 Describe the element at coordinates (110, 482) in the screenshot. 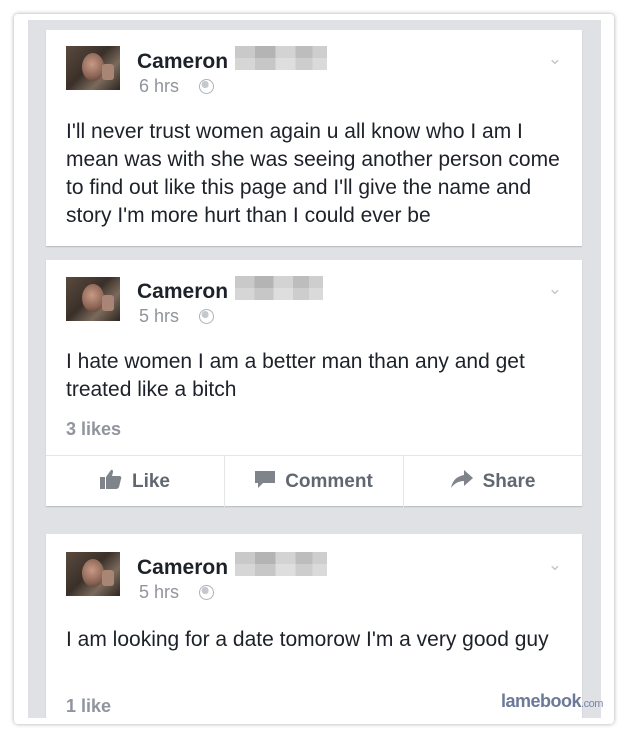

I see `thumbs-up-icon` at that location.